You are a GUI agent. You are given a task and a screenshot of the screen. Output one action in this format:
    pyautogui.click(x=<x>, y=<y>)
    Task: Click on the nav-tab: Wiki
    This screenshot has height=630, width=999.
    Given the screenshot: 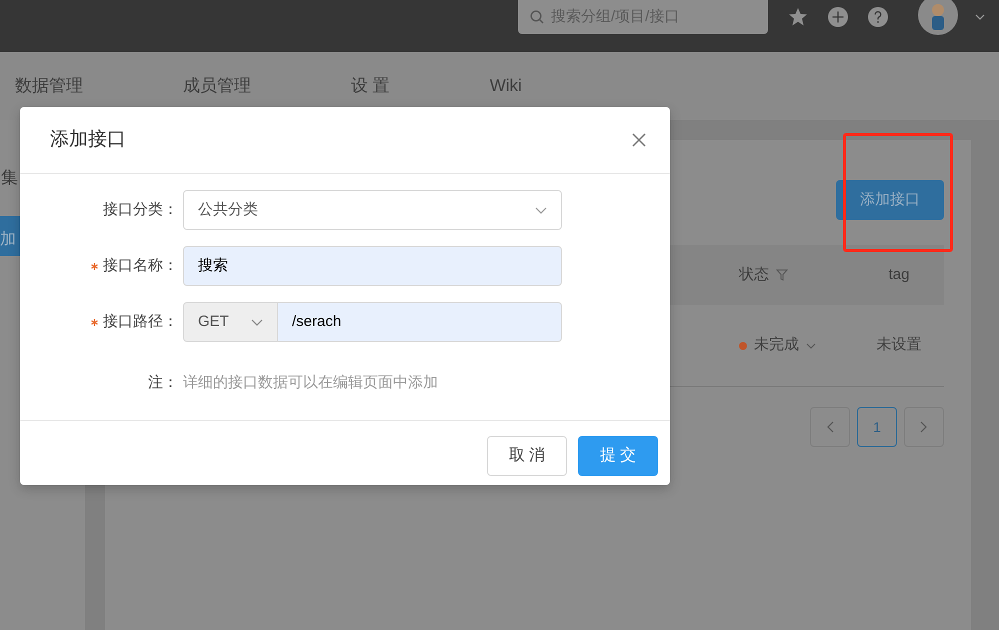 What is the action you would take?
    pyautogui.click(x=506, y=86)
    